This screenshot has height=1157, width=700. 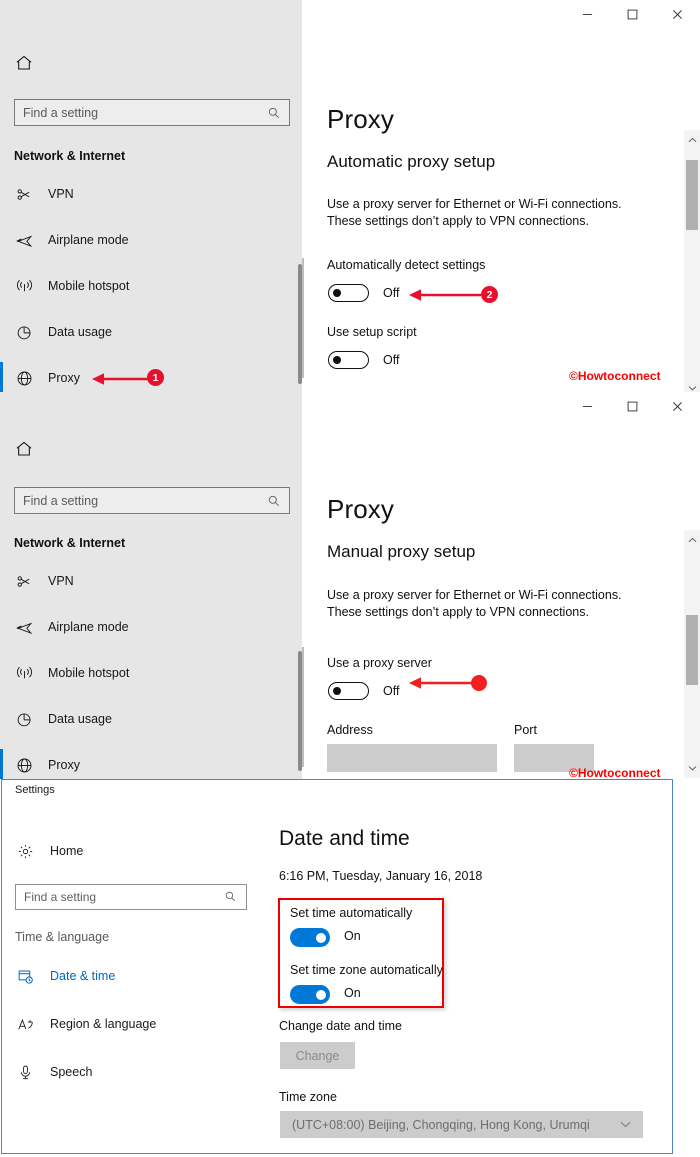 I want to click on annotation-badge-2: 2, so click(x=489, y=294).